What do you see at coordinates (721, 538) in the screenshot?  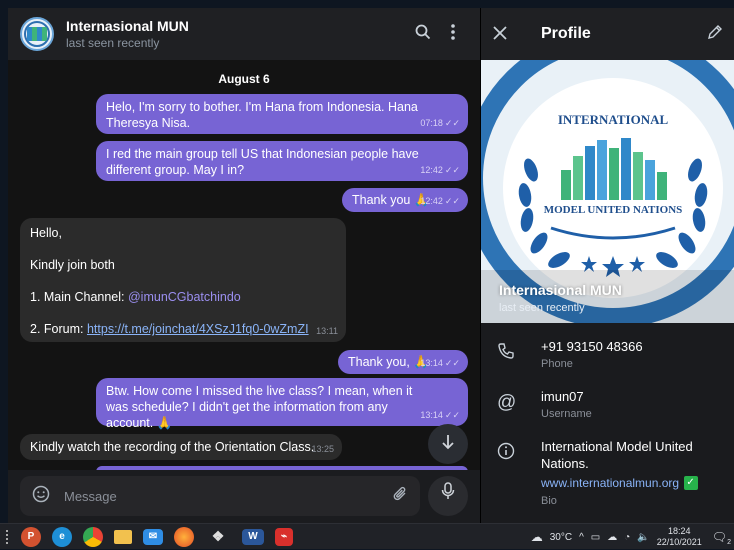 I see `notification-center-icon: 🗨 2` at bounding box center [721, 538].